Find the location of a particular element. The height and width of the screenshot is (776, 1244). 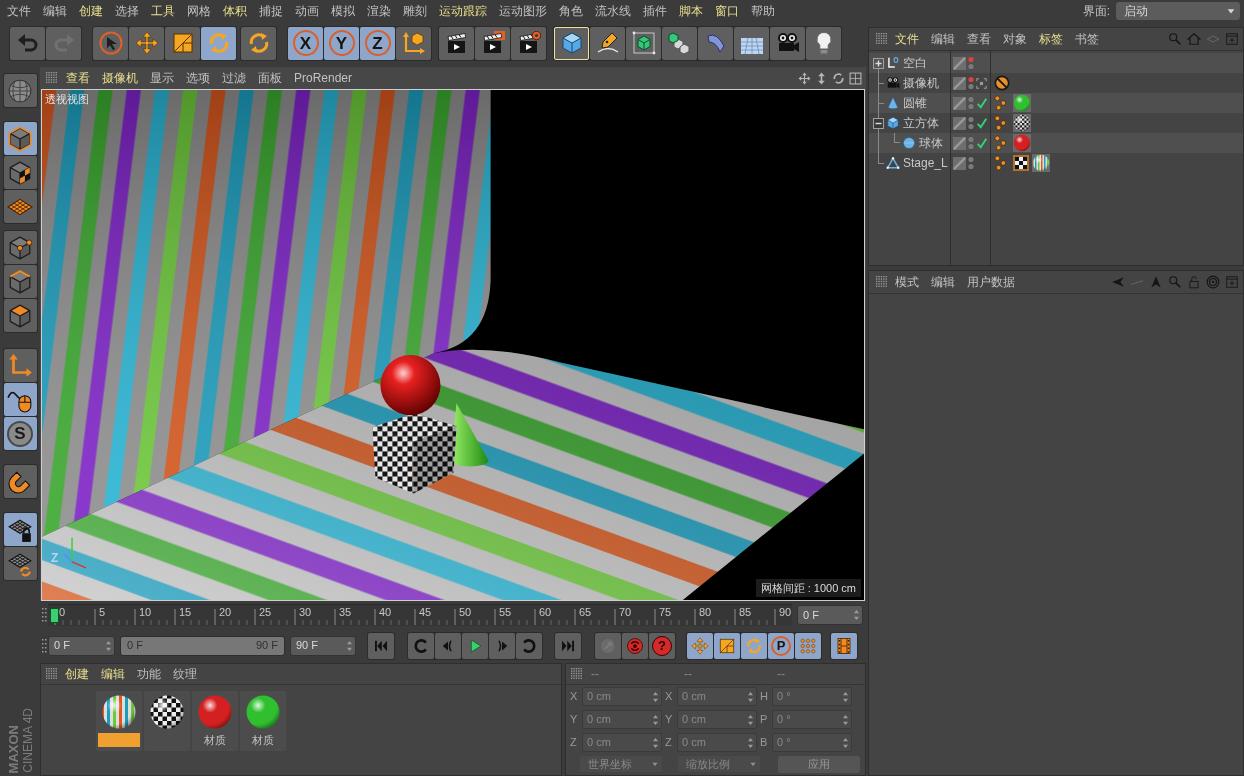

menu-item: 创建 is located at coordinates (77, 674).